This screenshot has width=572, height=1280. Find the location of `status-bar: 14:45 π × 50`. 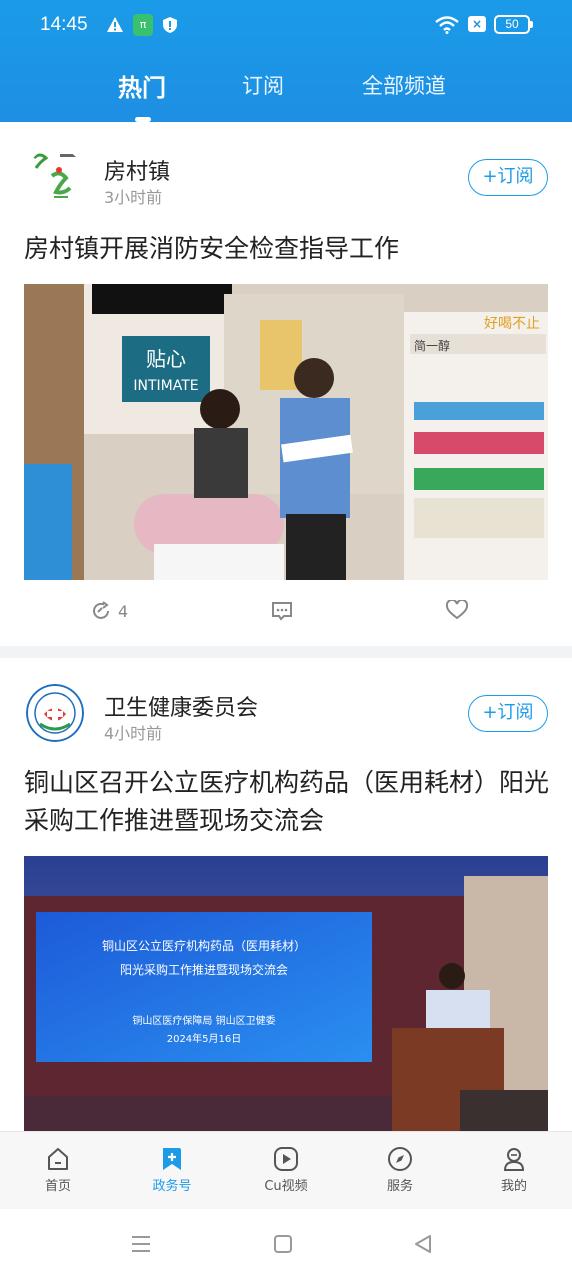

status-bar: 14:45 π × 50 is located at coordinates (286, 25).